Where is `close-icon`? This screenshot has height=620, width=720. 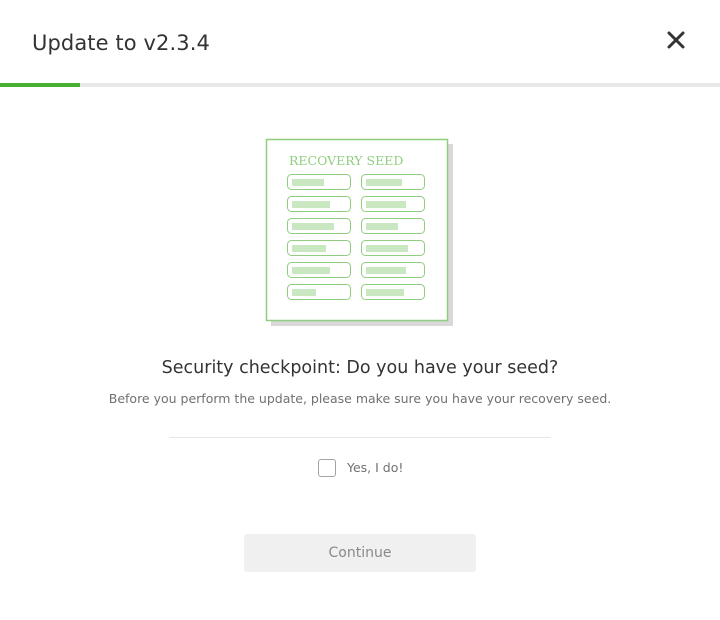 close-icon is located at coordinates (676, 40).